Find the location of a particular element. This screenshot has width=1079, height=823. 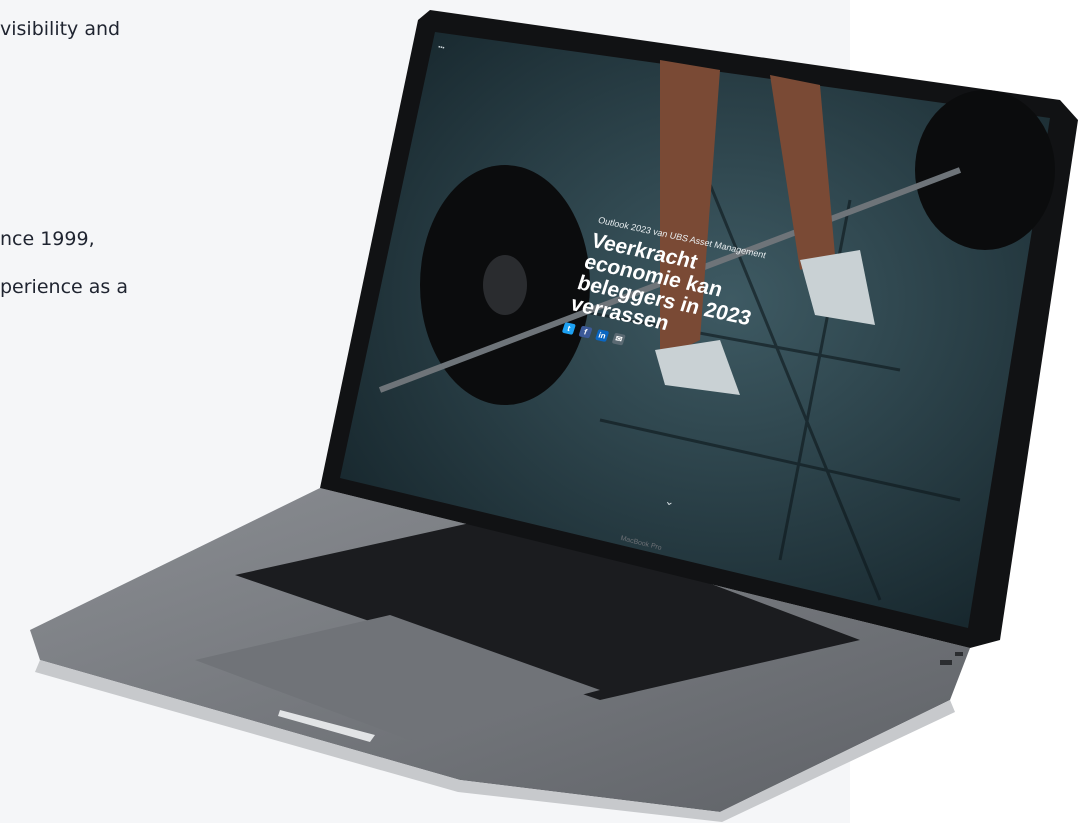

mail-icon: ✉ is located at coordinates (618, 339).